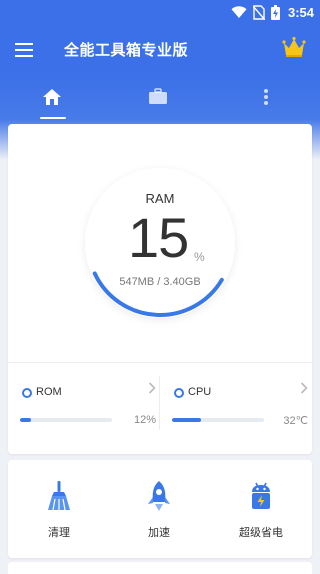  I want to click on rom-stat: ROM 12%, so click(90, 406).